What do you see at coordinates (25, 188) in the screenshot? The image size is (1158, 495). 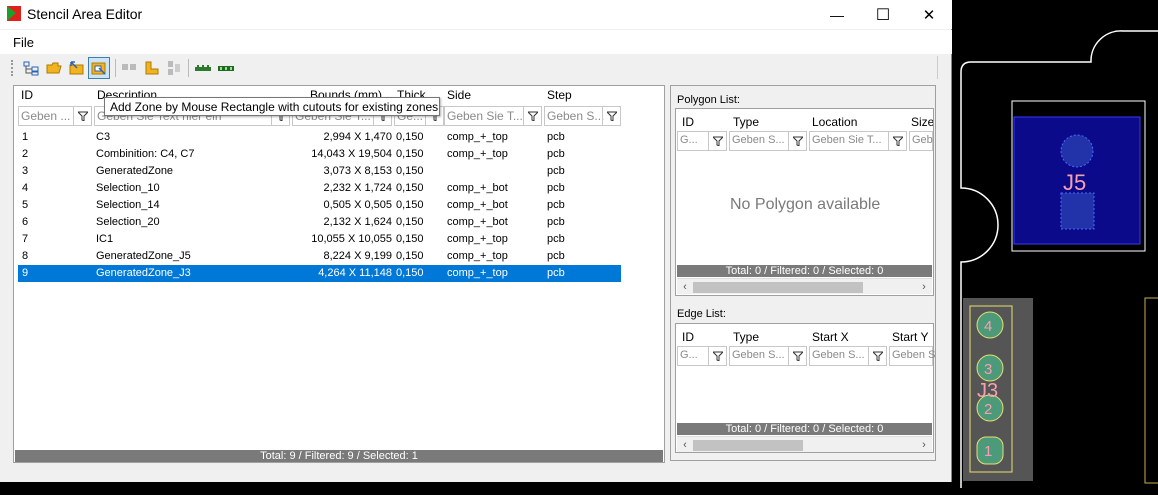 I see `table-cell: 4` at bounding box center [25, 188].